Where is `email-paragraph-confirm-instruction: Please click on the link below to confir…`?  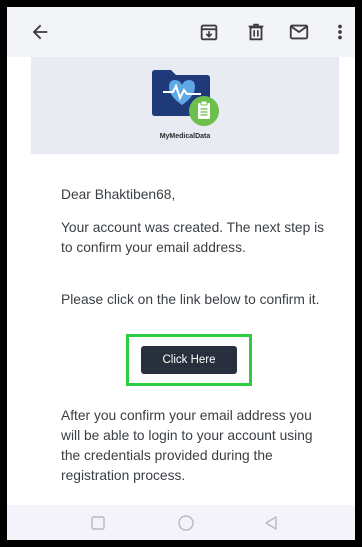
email-paragraph-confirm-instruction: Please click on the link below to confir… is located at coordinates (190, 299).